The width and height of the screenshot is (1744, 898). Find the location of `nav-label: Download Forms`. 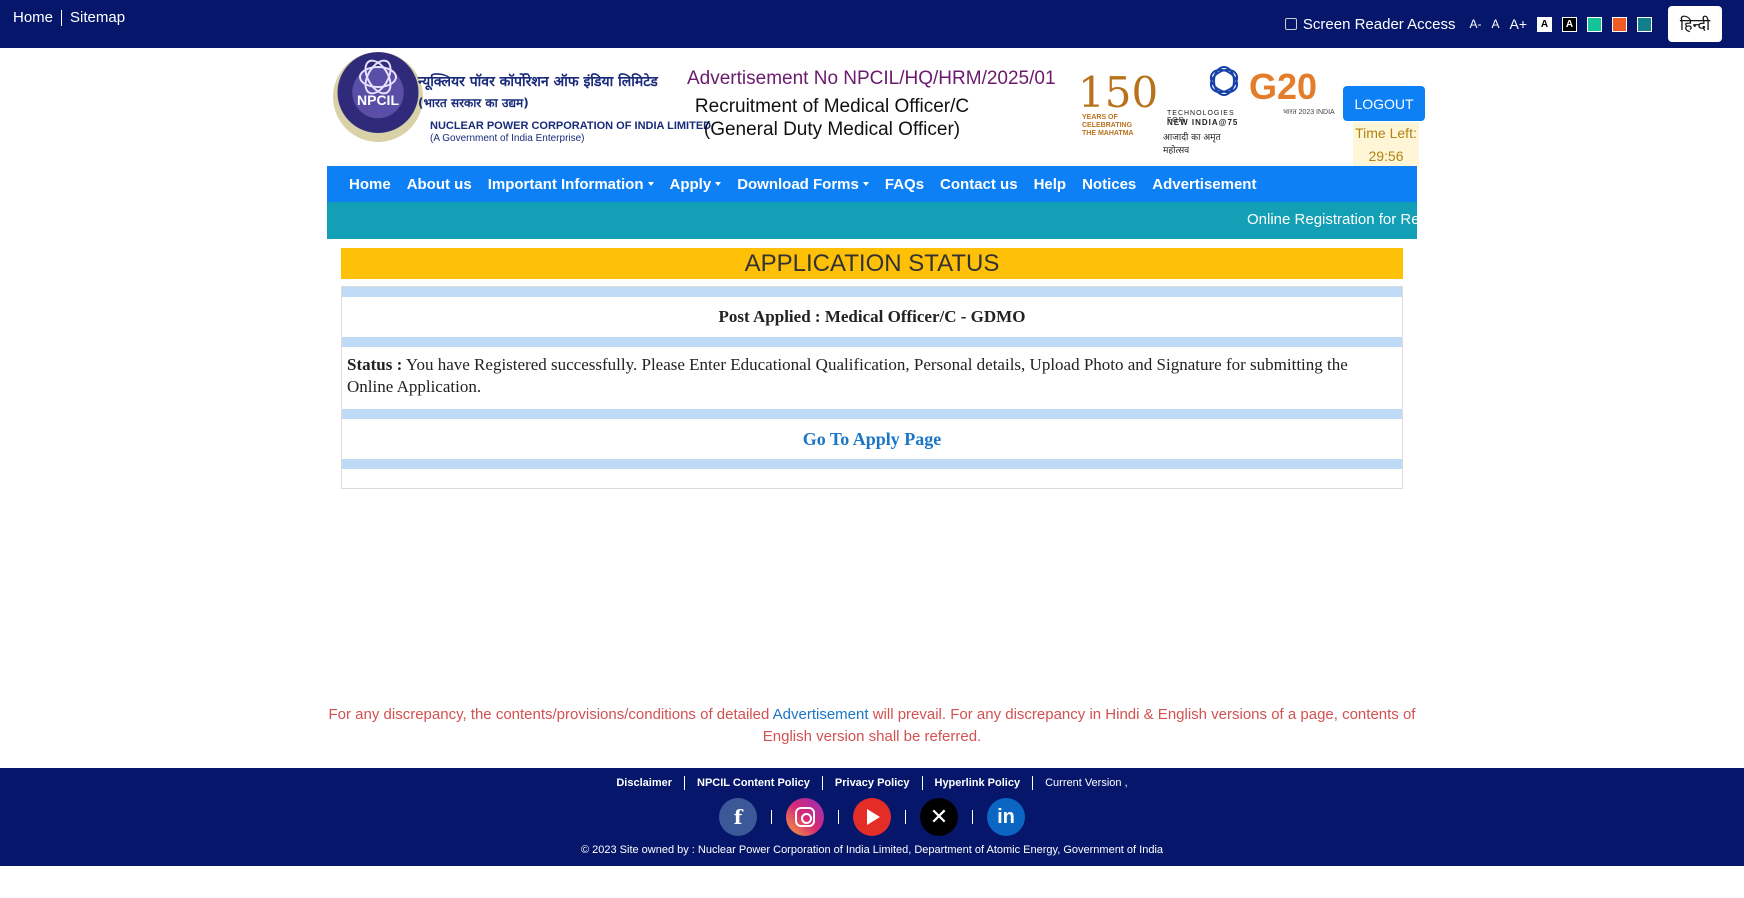

nav-label: Download Forms is located at coordinates (798, 184).